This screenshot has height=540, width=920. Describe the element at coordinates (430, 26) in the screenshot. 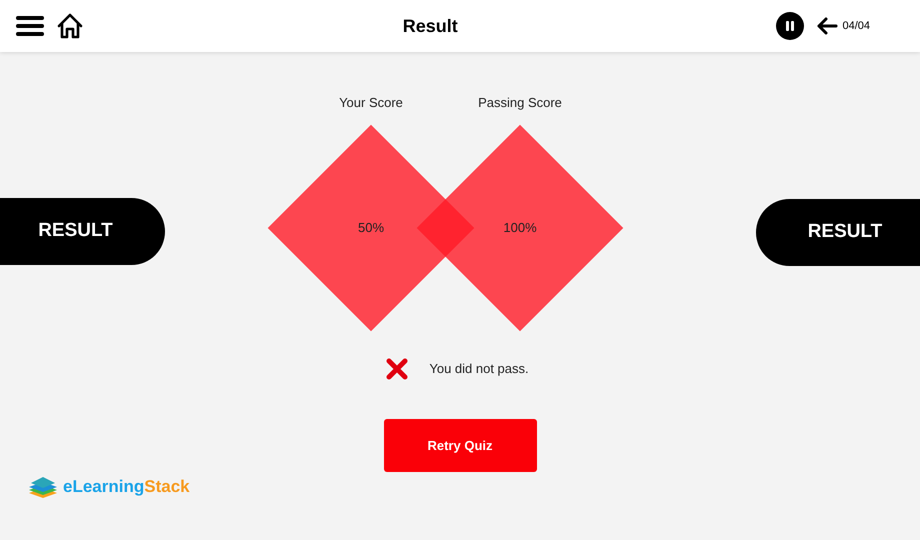

I see `page-title: Result` at that location.